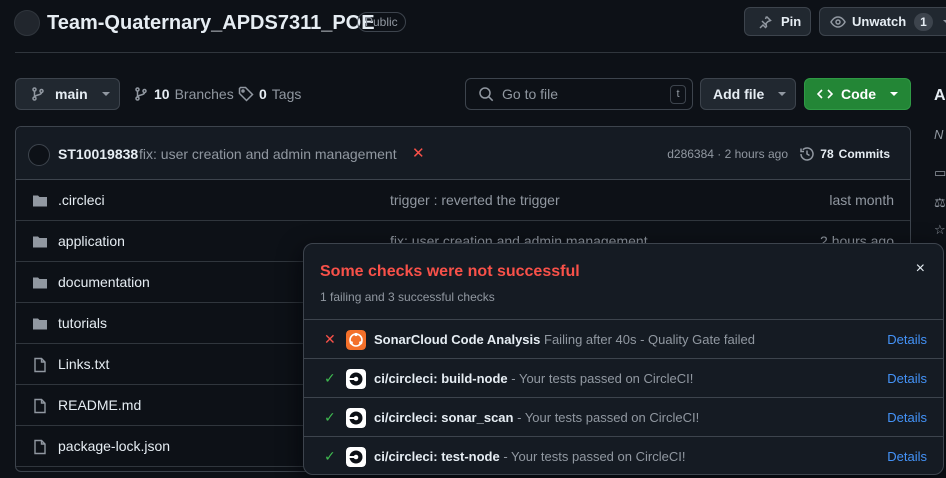  Describe the element at coordinates (162, 94) in the screenshot. I see `branches-count: 10` at that location.